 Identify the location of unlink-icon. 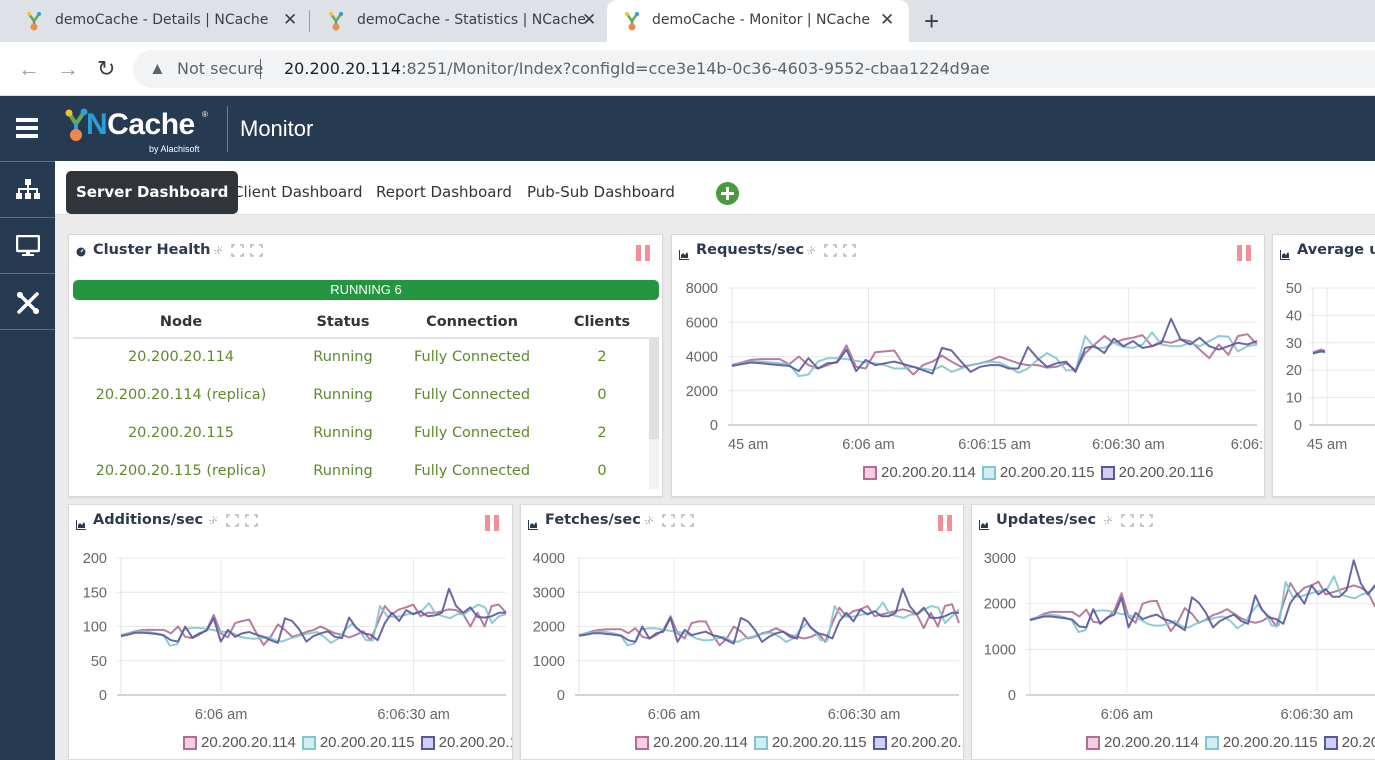
(218, 250).